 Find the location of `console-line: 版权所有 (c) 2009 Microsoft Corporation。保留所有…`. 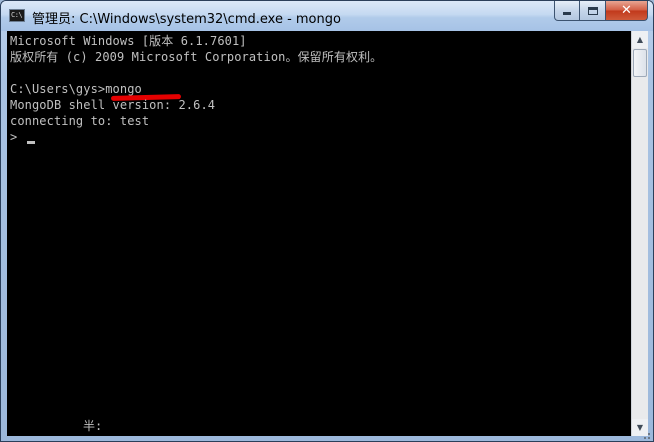

console-line: 版权所有 (c) 2009 Microsoft Corporation。保留所有… is located at coordinates (196, 57).